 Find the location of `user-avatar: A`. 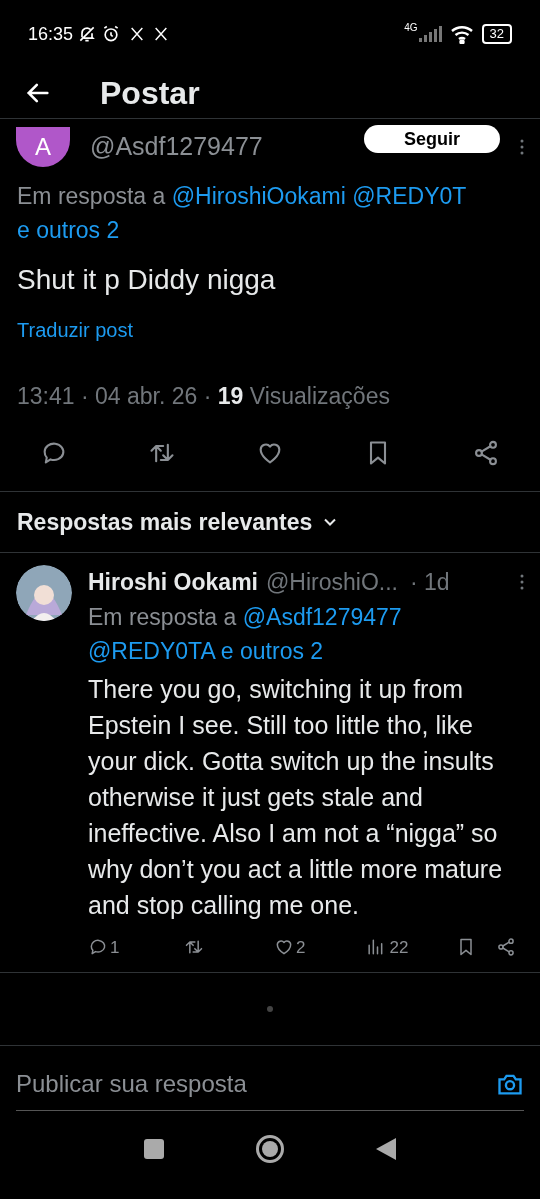

user-avatar: A is located at coordinates (43, 147).